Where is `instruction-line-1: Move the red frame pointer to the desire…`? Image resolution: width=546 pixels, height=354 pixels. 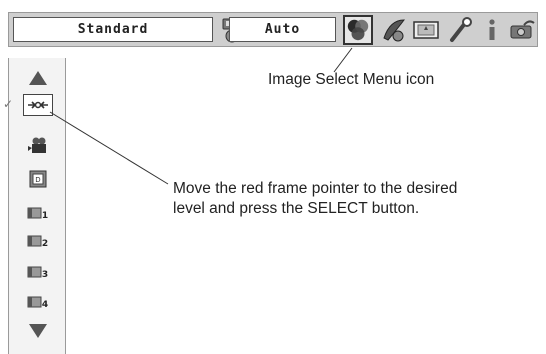
instruction-line-1: Move the red frame pointer to the desire… is located at coordinates (315, 188).